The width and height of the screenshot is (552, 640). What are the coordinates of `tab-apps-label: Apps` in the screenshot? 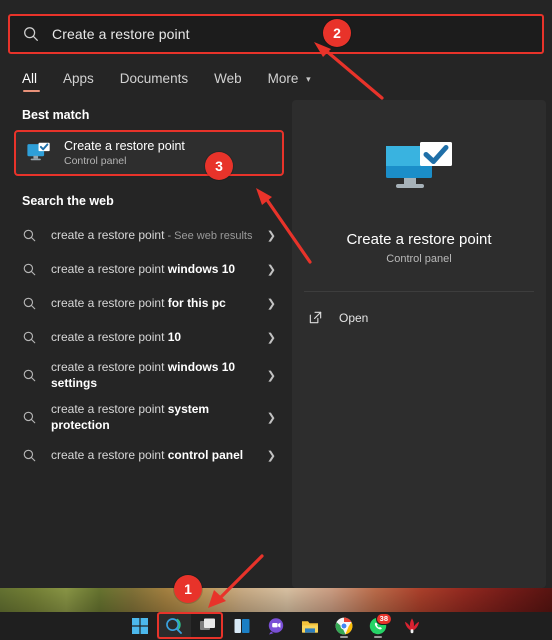 It's located at (78, 78).